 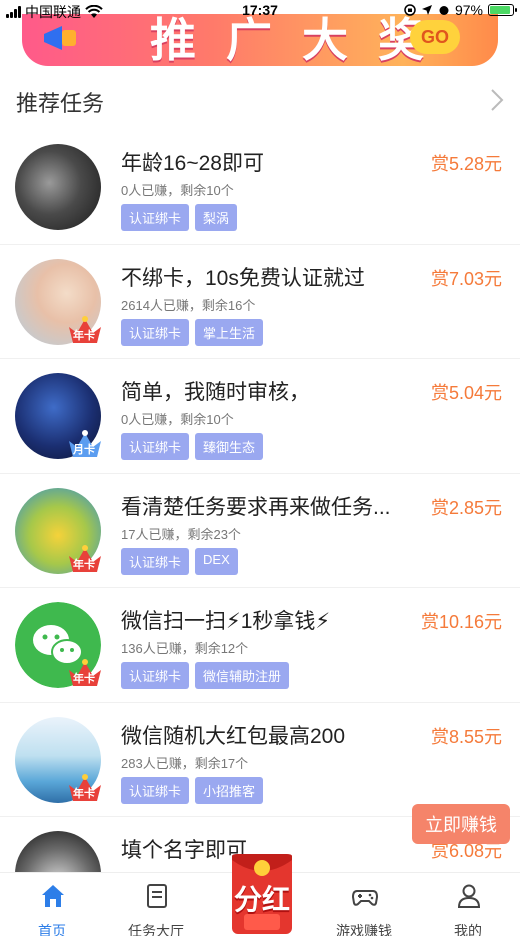 I want to click on banner-text: 推广大奖, so click(x=302, y=40).